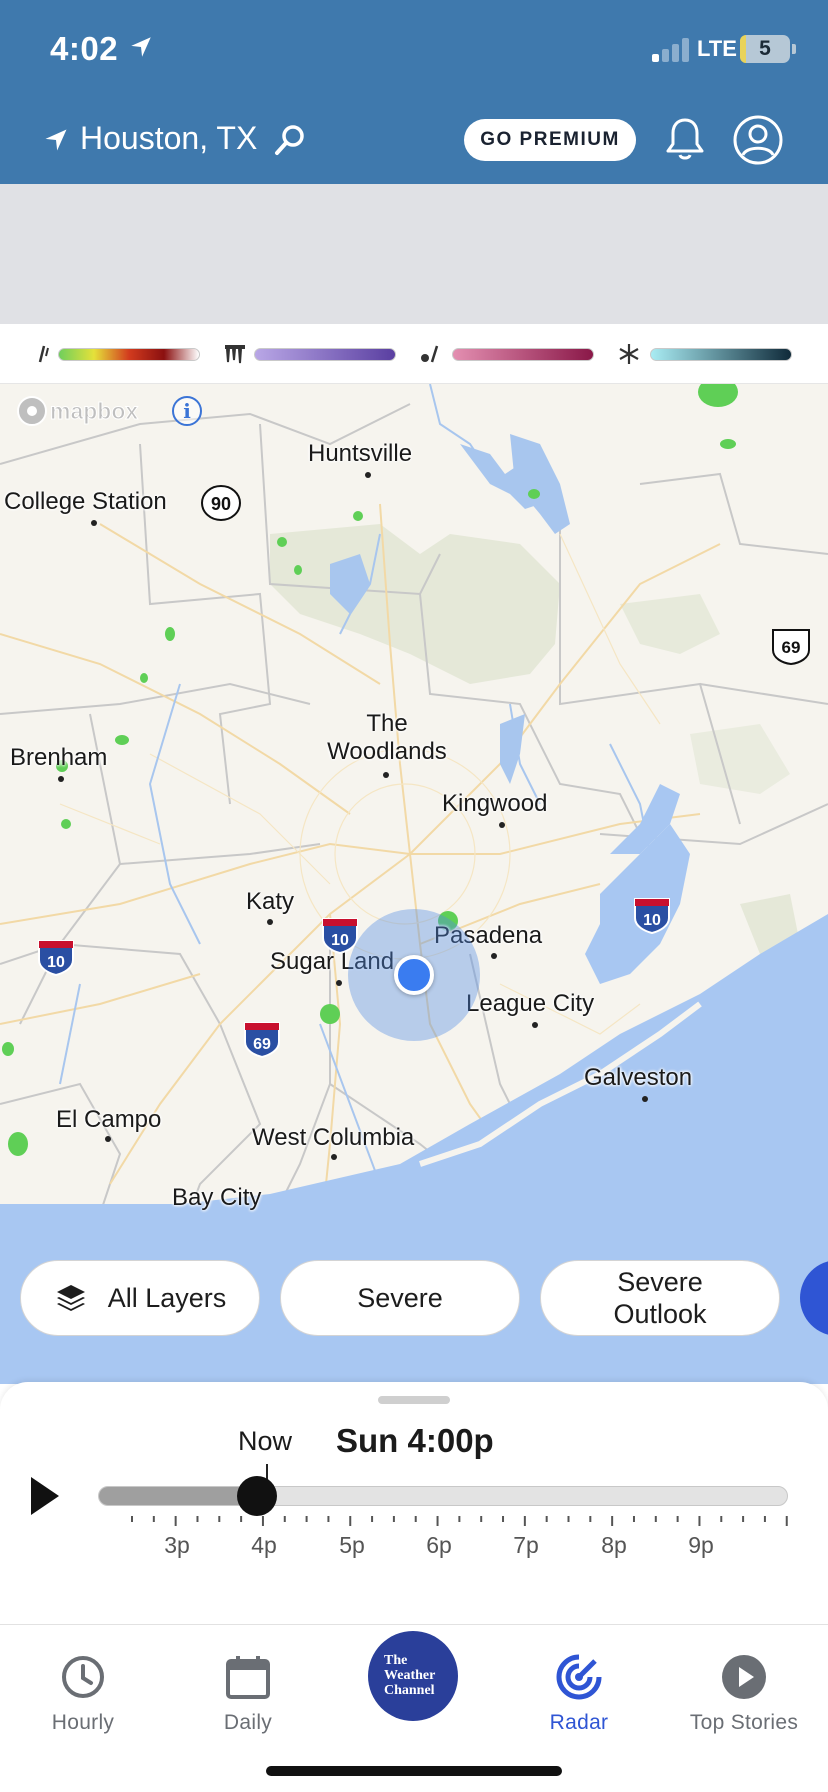 Image resolution: width=828 pixels, height=1792 pixels. I want to click on severe-outlook-label: Severe Outlook, so click(660, 1298).